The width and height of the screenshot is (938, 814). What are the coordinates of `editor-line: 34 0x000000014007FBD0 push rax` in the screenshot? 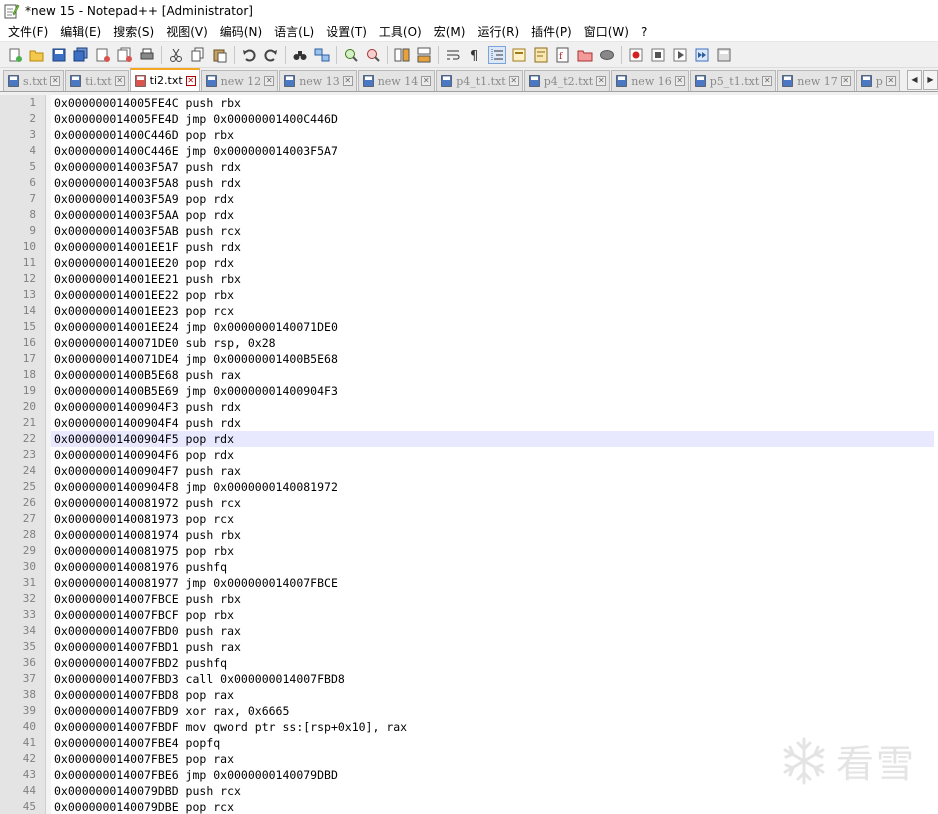 It's located at (469, 631).